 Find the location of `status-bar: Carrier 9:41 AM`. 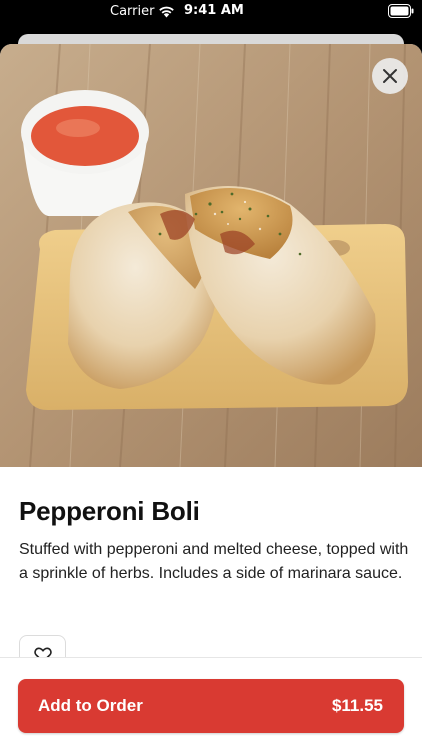

status-bar: Carrier 9:41 AM is located at coordinates (211, 12).